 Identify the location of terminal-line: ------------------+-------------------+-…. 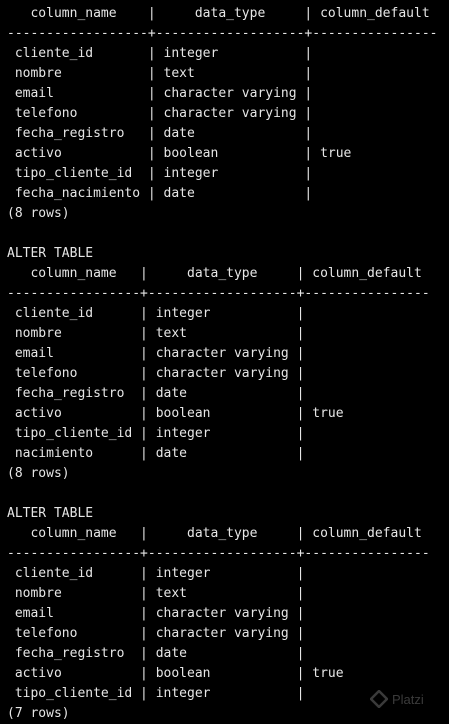
(222, 33).